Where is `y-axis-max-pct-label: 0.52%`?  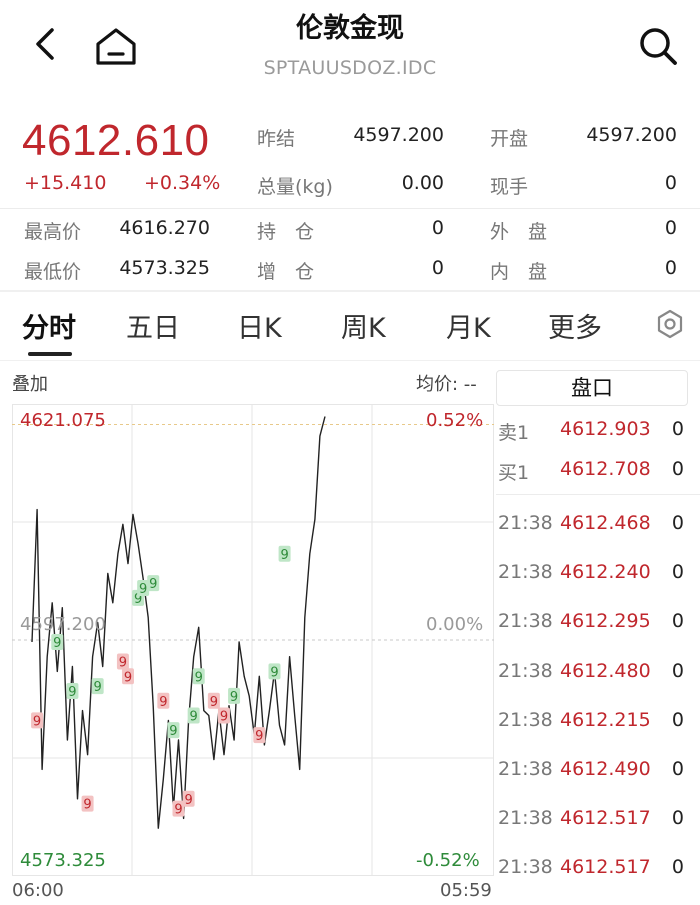
y-axis-max-pct-label: 0.52% is located at coordinates (455, 420).